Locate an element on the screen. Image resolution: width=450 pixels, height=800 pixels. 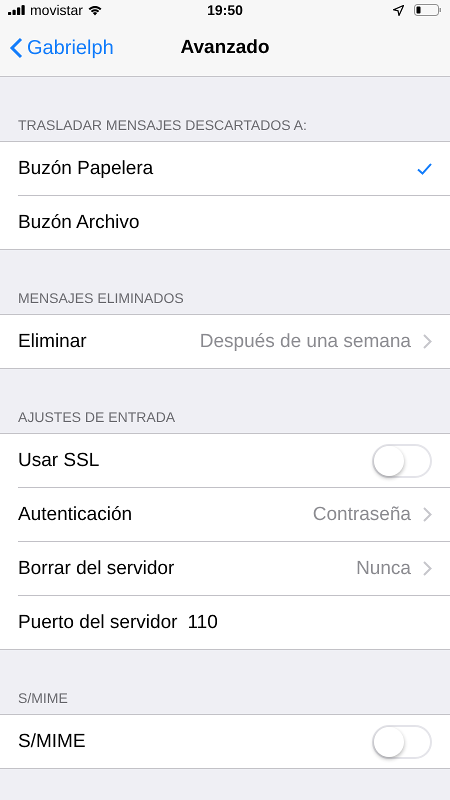
section-header: MENSAJES ELIMINADOS is located at coordinates (101, 298).